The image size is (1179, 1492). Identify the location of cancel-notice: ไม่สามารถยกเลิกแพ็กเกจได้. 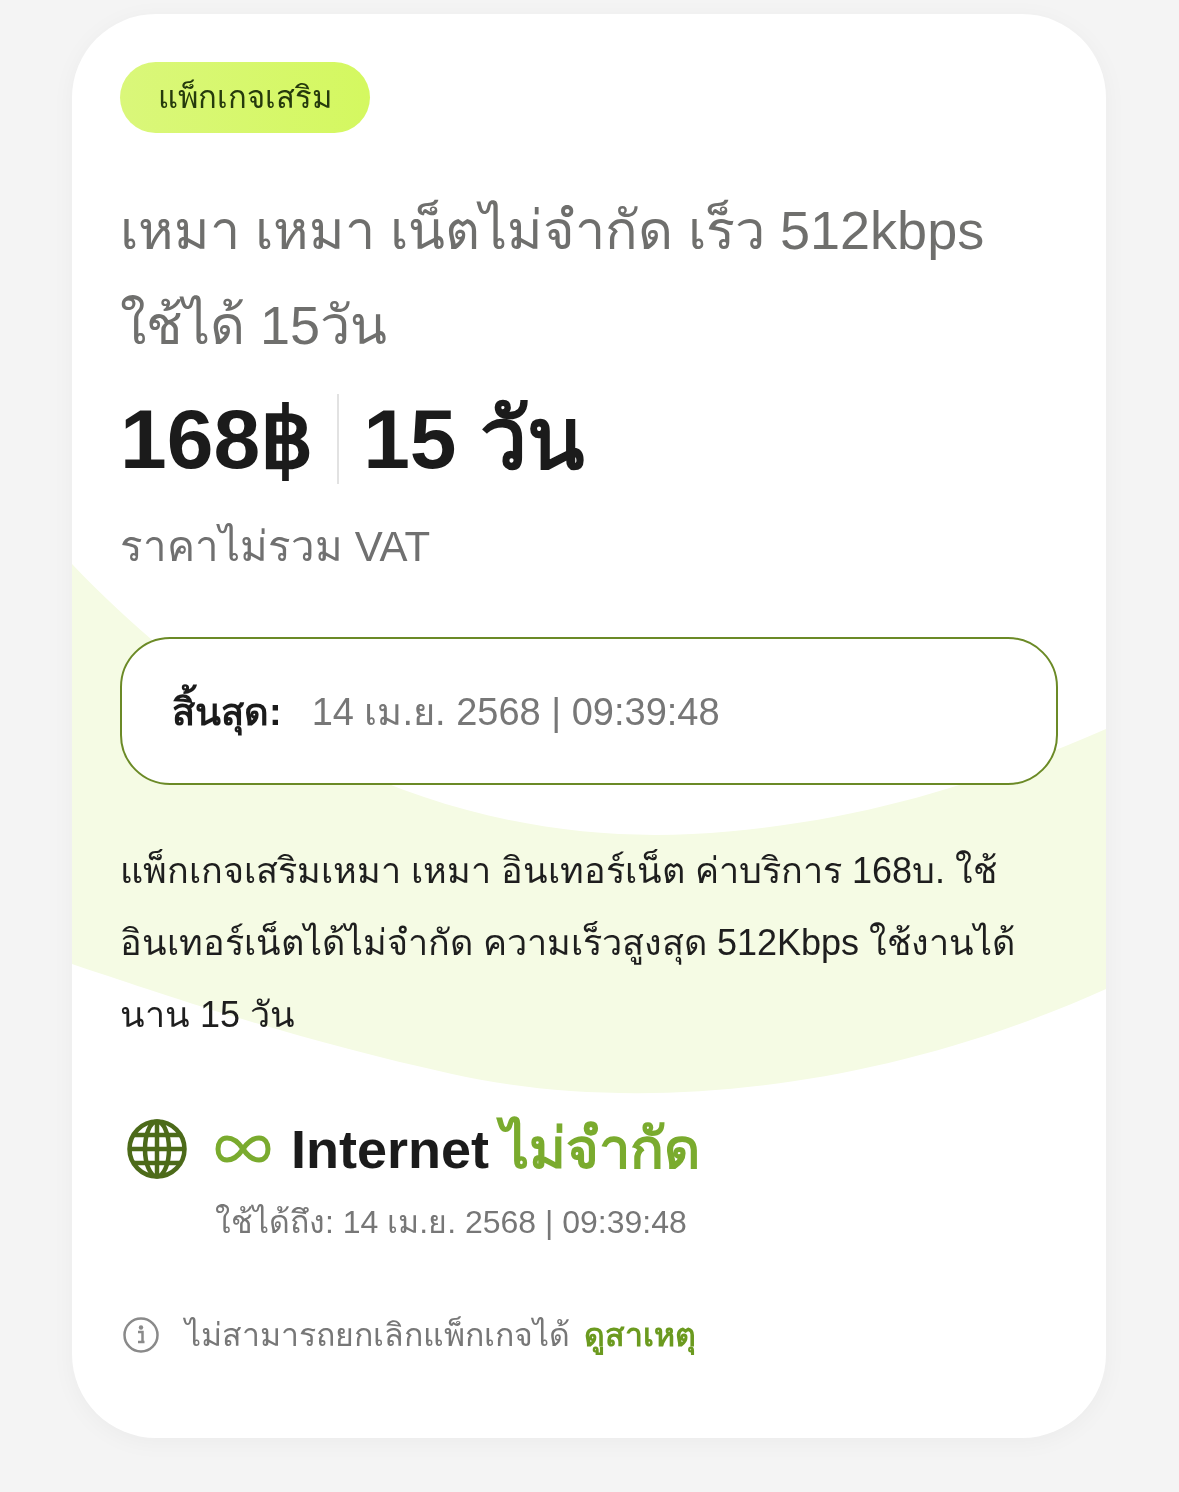
(377, 1335).